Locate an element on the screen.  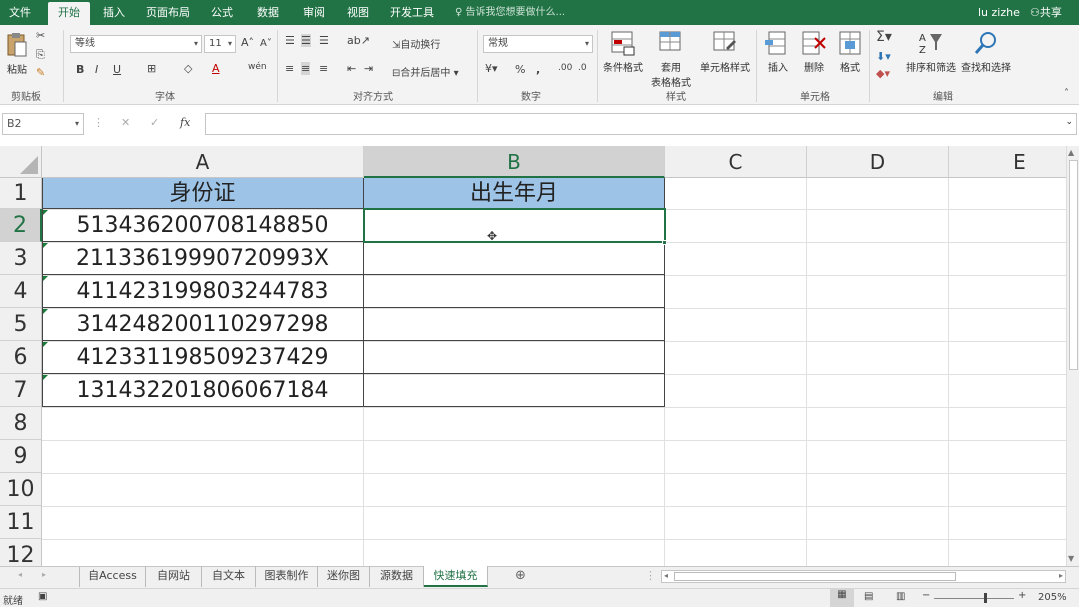
shrink-font-icon: A˅ is located at coordinates (266, 43).